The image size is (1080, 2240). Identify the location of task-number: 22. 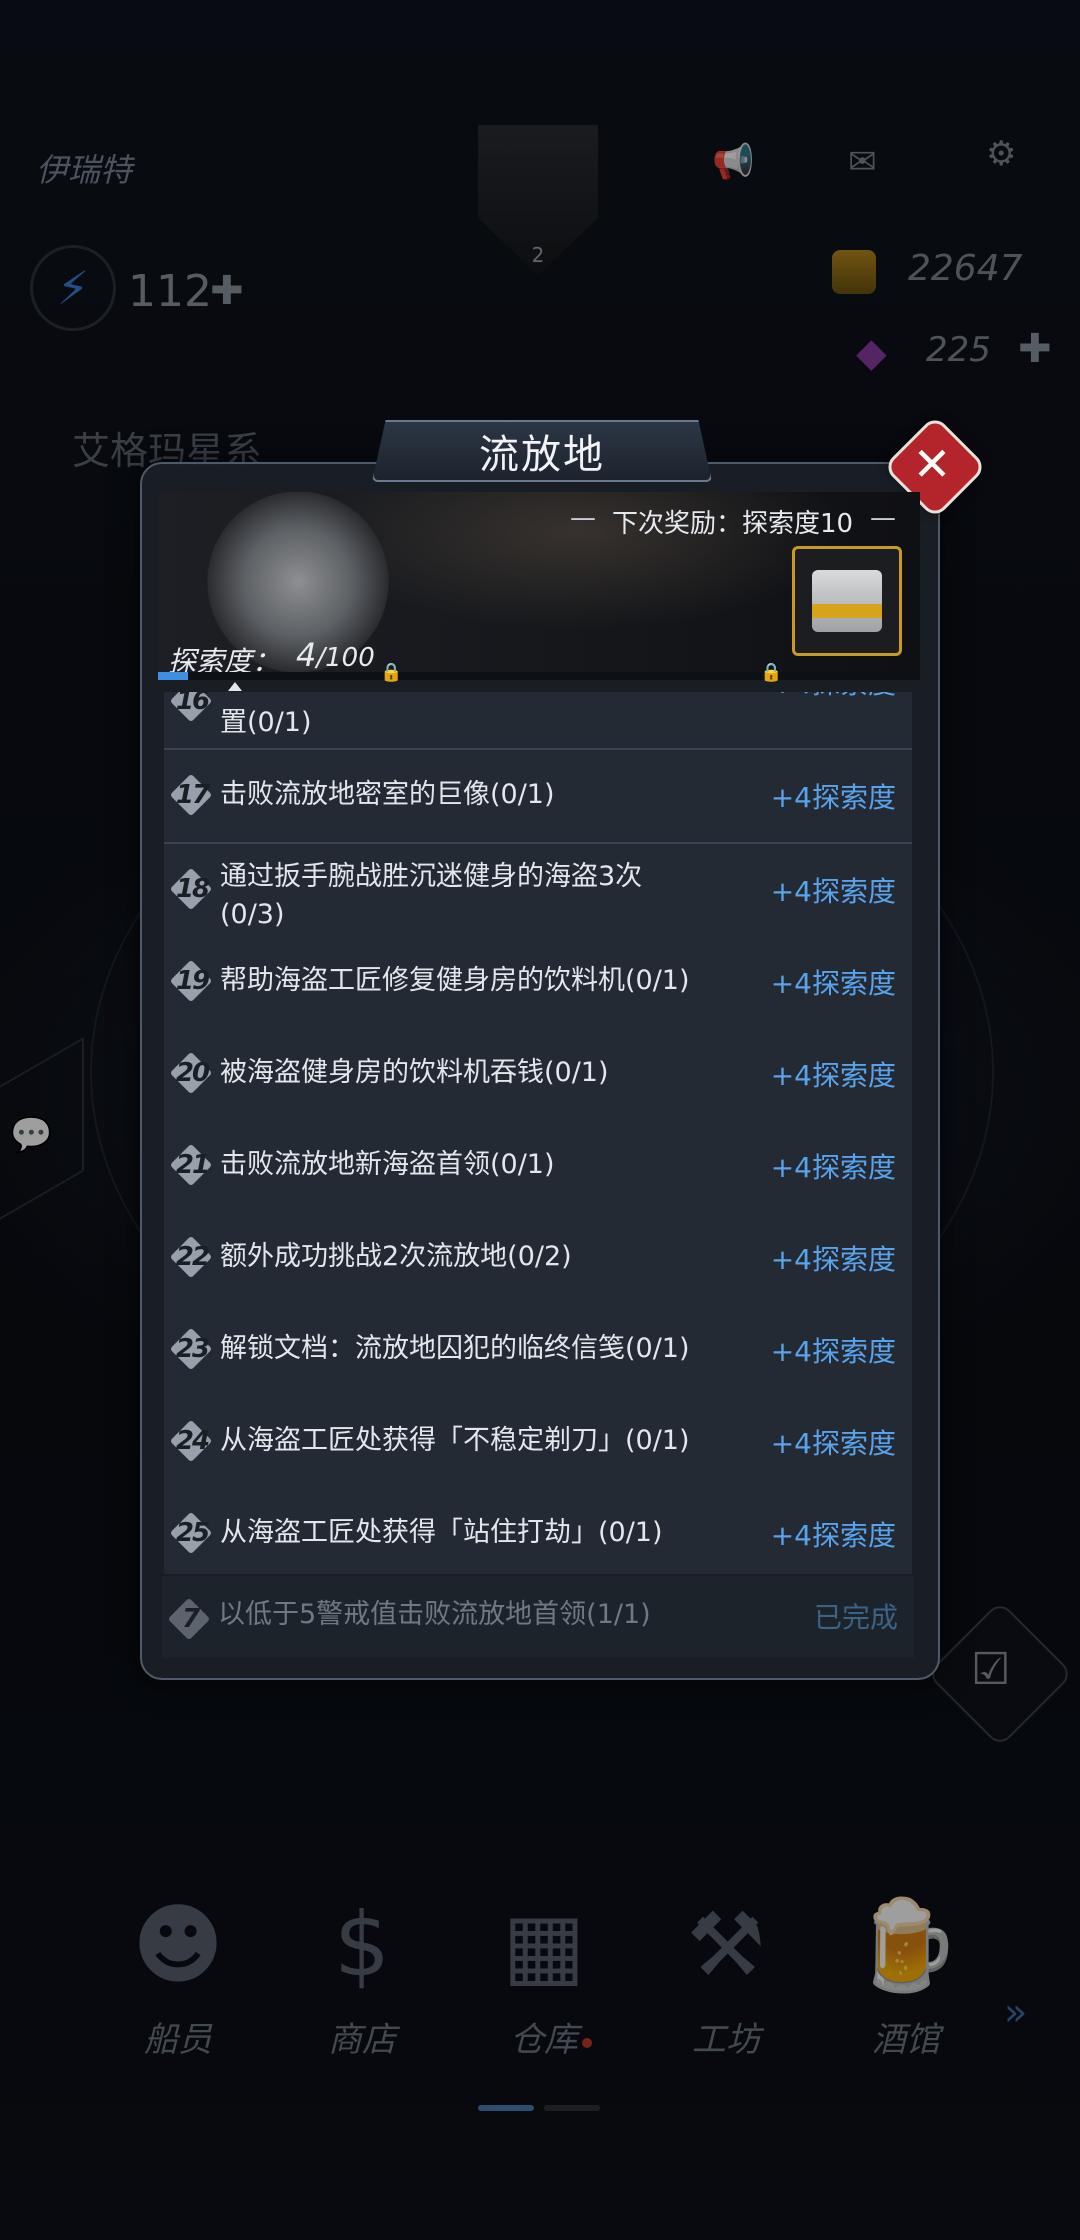
(192, 1257).